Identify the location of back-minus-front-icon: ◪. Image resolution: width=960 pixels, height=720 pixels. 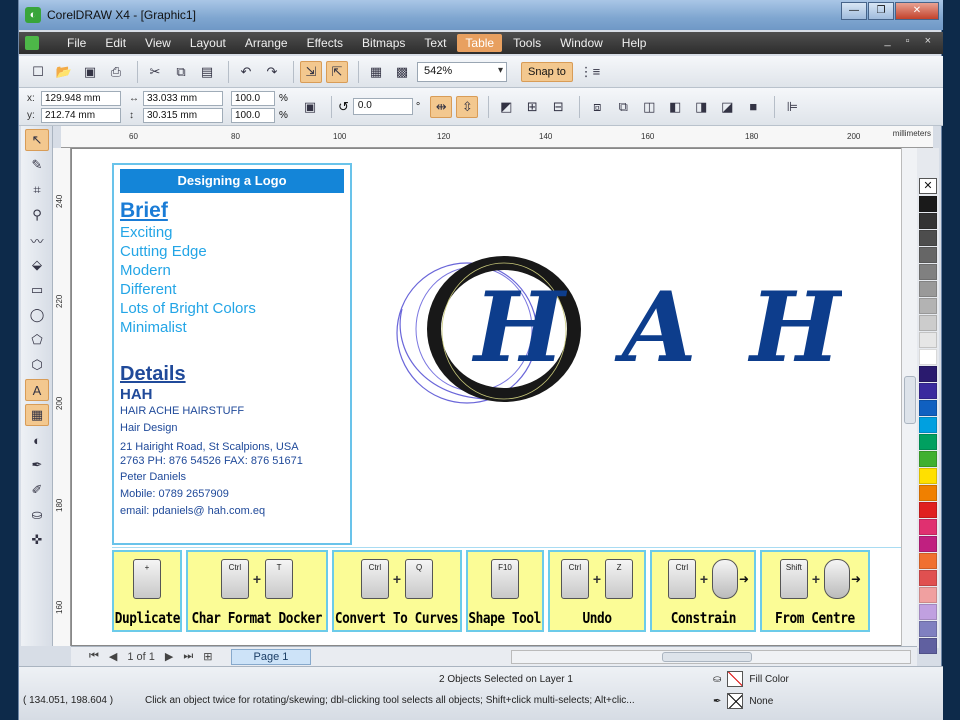
(727, 107).